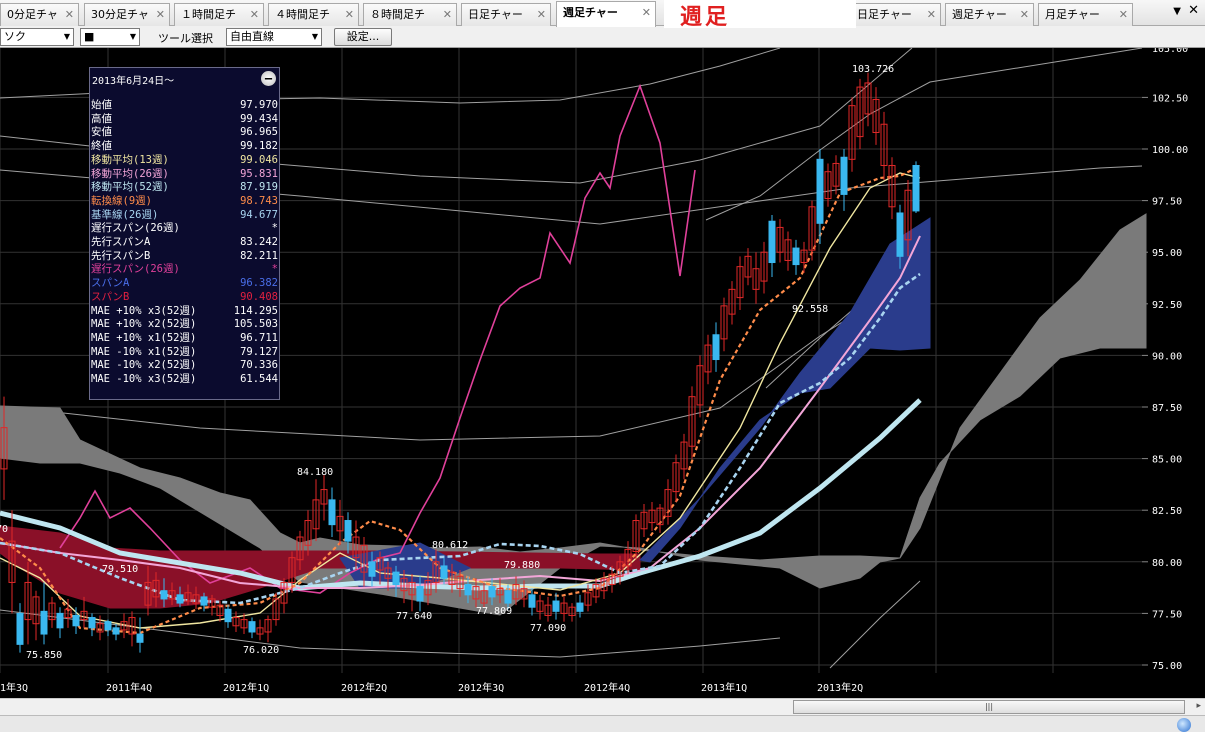 Image resolution: width=1205 pixels, height=732 pixels. I want to click on info-row-value: 79.127, so click(259, 351).